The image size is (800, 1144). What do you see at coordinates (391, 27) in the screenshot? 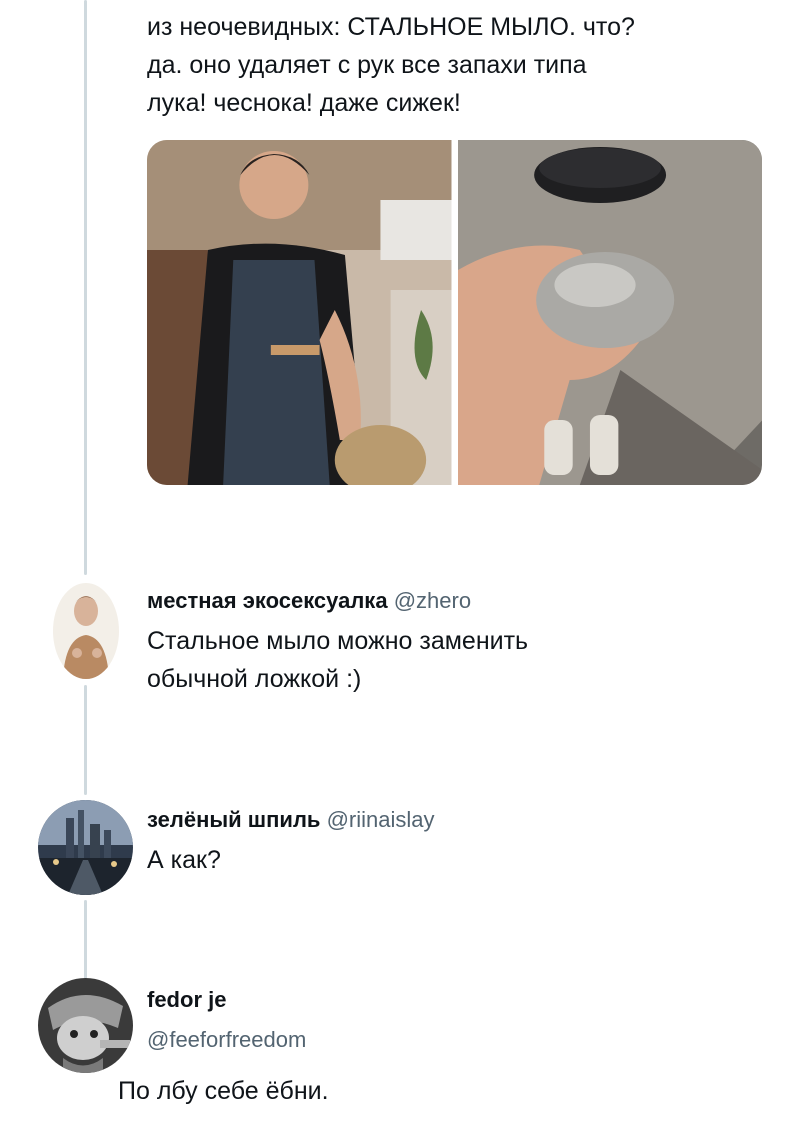
I see `main-tweet-line-1: из неочевидных: СТАЛЬНОЕ МЫЛО. что?` at bounding box center [391, 27].